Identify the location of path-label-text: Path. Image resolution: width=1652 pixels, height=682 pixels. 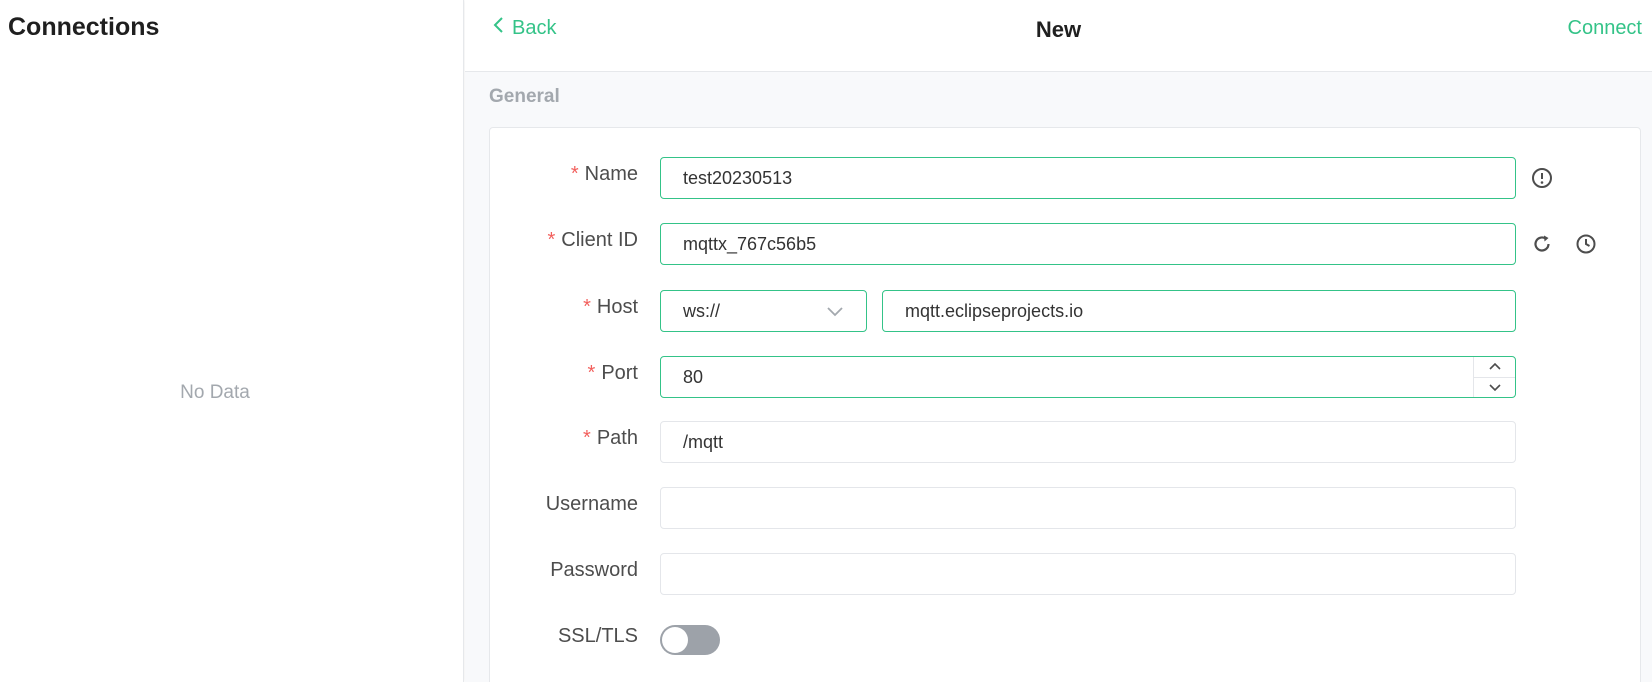
(617, 438).